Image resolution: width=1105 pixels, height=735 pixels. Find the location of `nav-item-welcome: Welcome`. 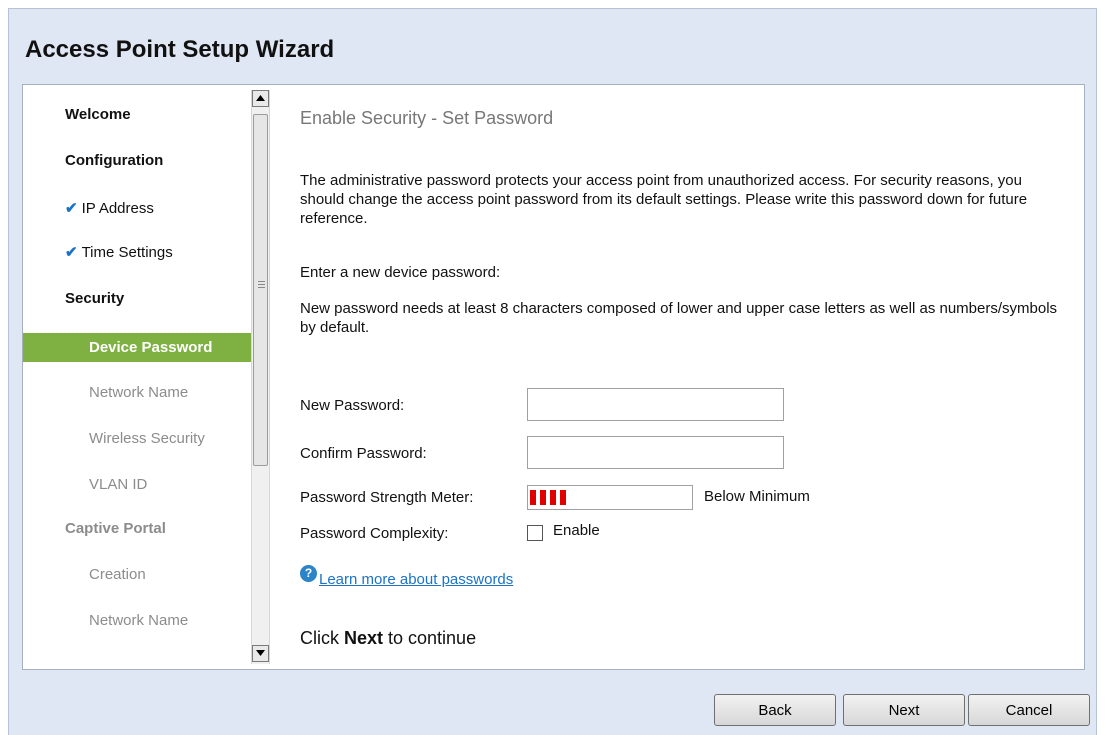

nav-item-welcome: Welcome is located at coordinates (137, 115).